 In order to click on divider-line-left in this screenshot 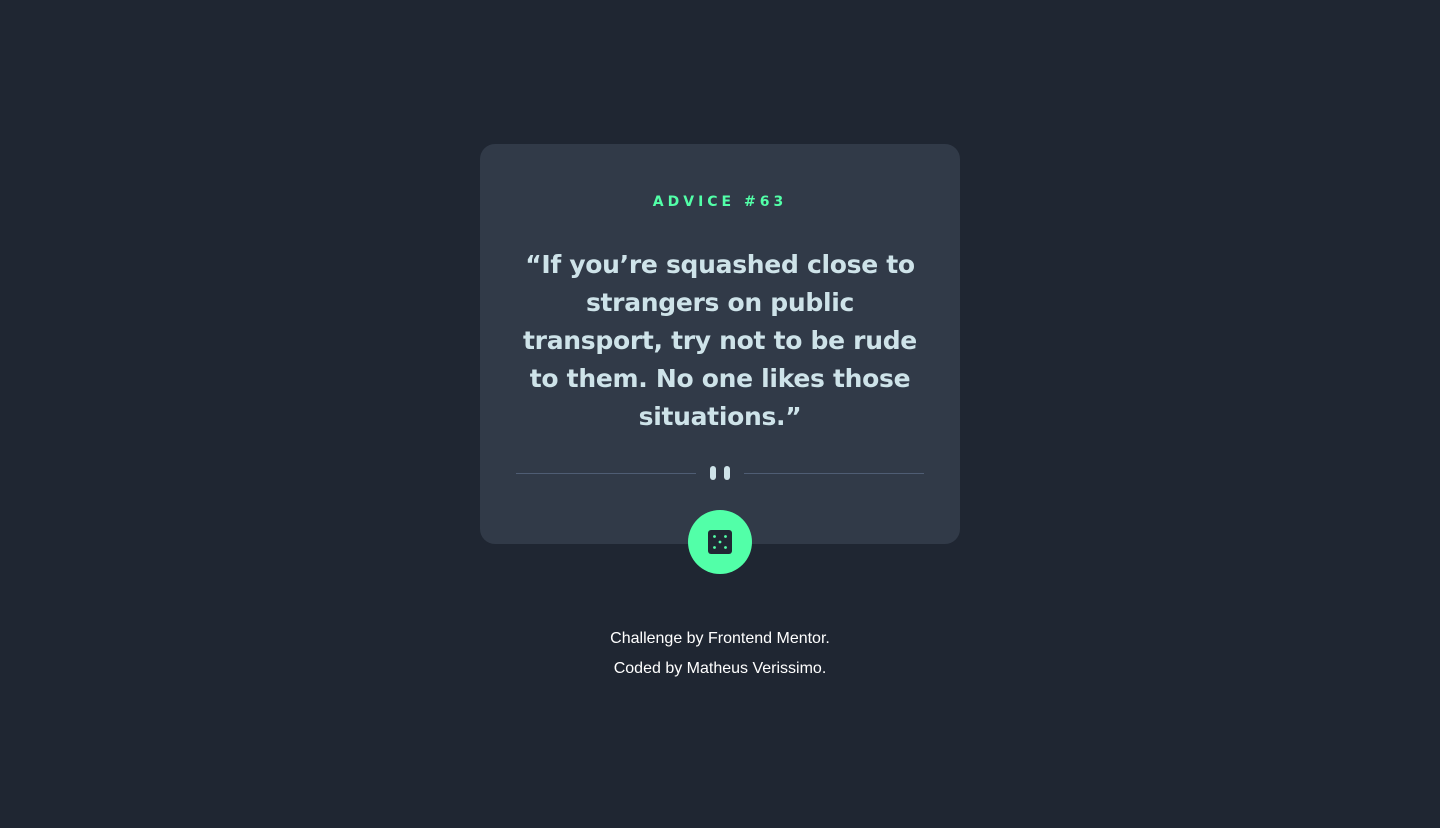, I will do `click(606, 473)`.